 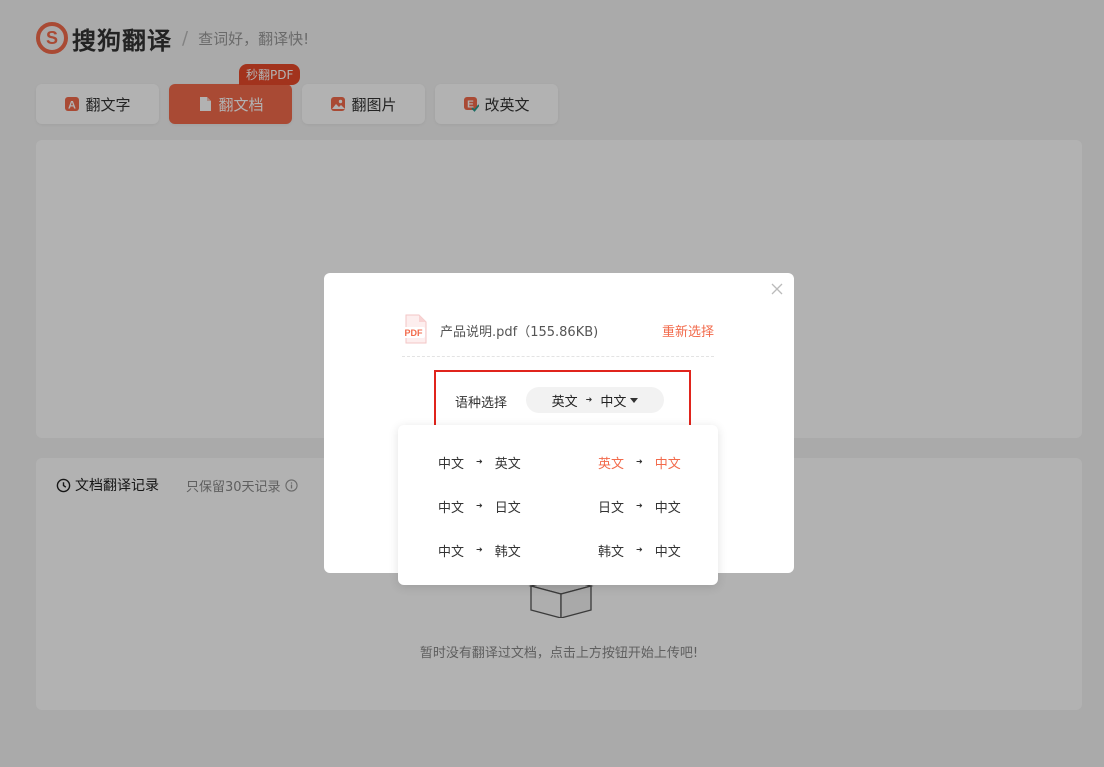 I want to click on option-to: 日文, so click(x=507, y=508).